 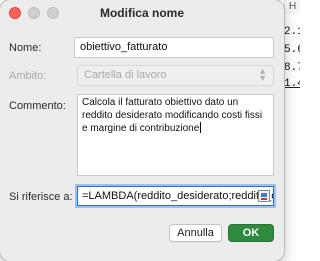 I want to click on range-select-icon, so click(x=264, y=196).